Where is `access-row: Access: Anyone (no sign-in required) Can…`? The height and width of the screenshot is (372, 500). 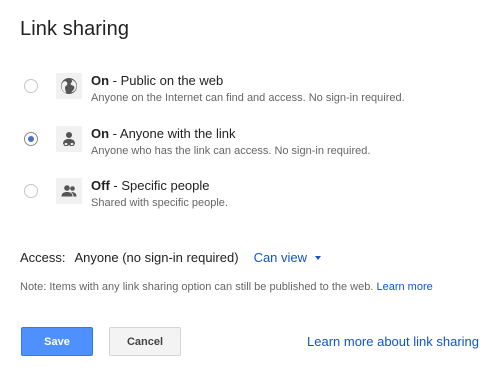 access-row: Access: Anyone (no sign-in required) Can… is located at coordinates (171, 257).